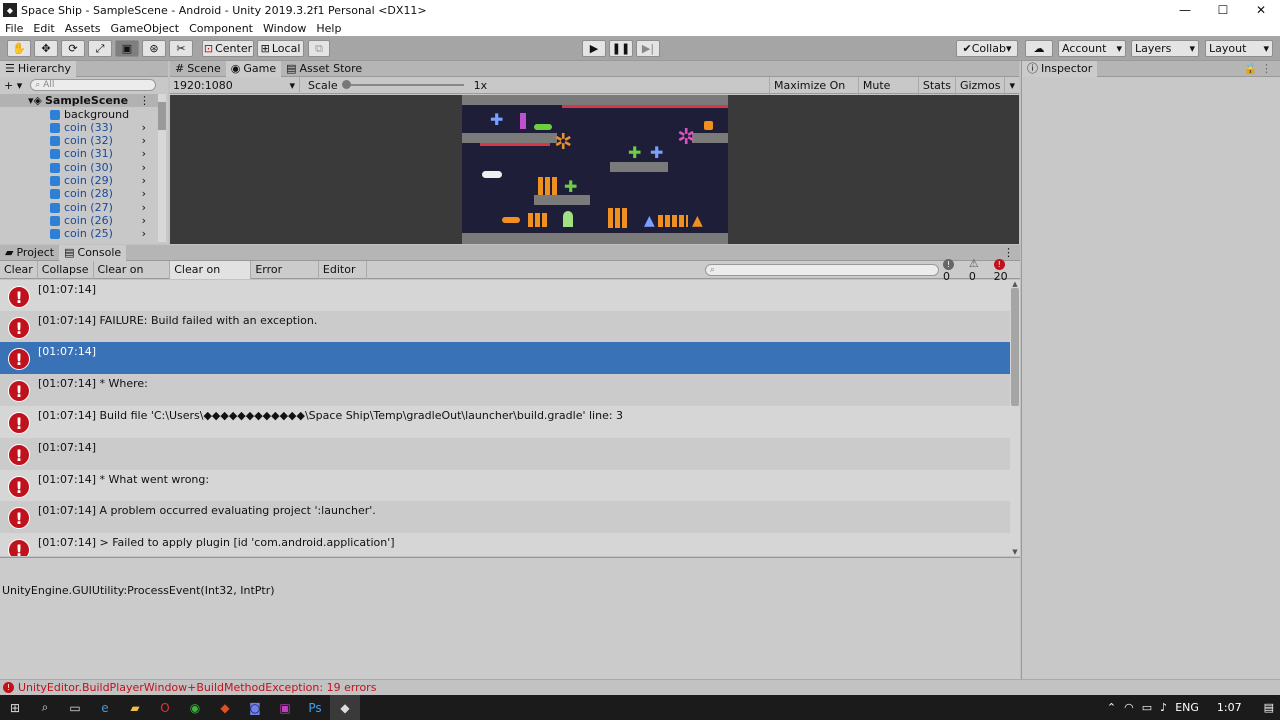 Image resolution: width=1280 pixels, height=720 pixels. Describe the element at coordinates (80, 153) in the screenshot. I see `list-item: coin (31) ›` at that location.